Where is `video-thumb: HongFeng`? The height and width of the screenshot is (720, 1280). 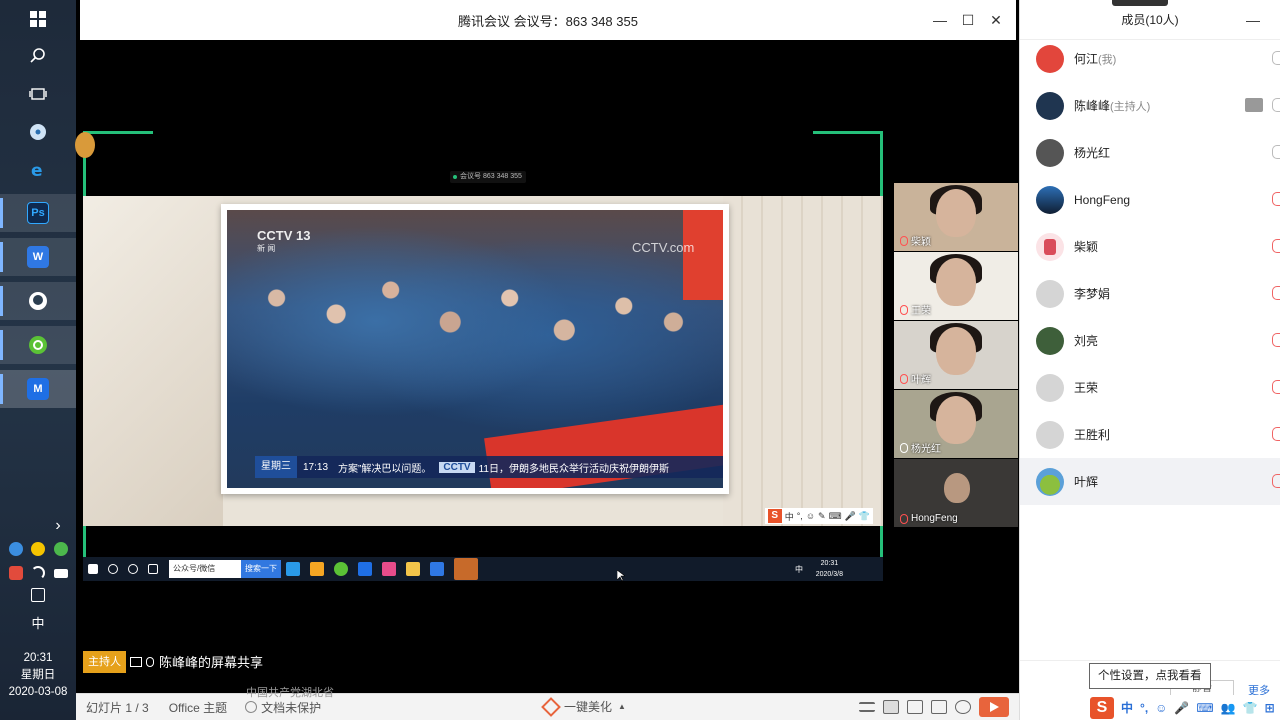 video-thumb: HongFeng is located at coordinates (956, 493).